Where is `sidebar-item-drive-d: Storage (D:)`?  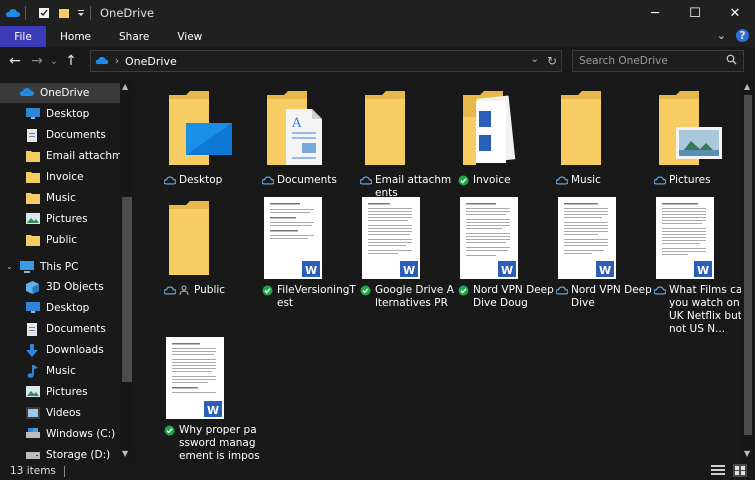
sidebar-item-drive-d: Storage (D:) is located at coordinates (60, 453).